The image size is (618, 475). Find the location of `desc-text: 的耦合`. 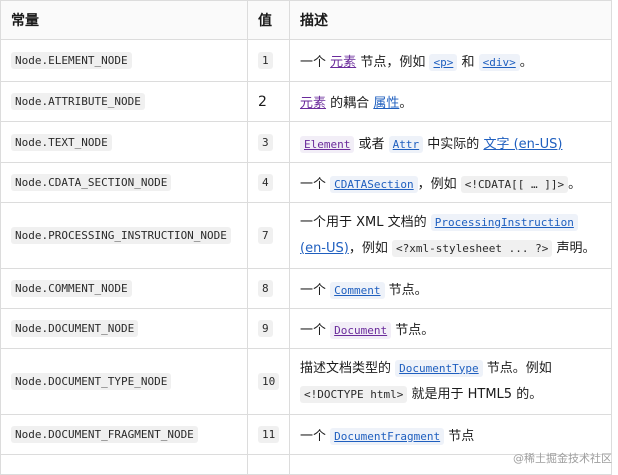

desc-text: 的耦合 is located at coordinates (350, 103).